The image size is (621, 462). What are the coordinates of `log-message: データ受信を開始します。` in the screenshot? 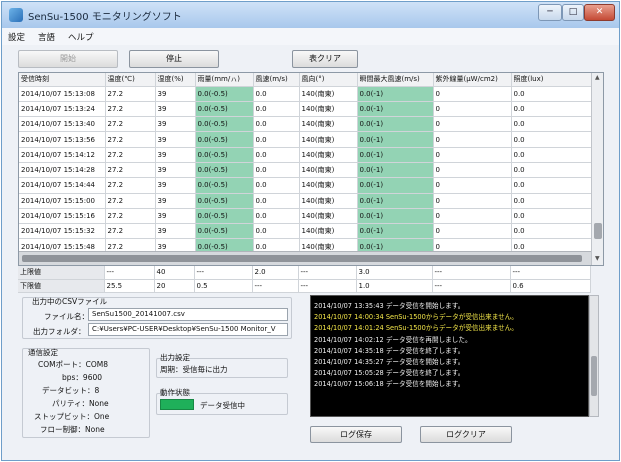 It's located at (425, 362).